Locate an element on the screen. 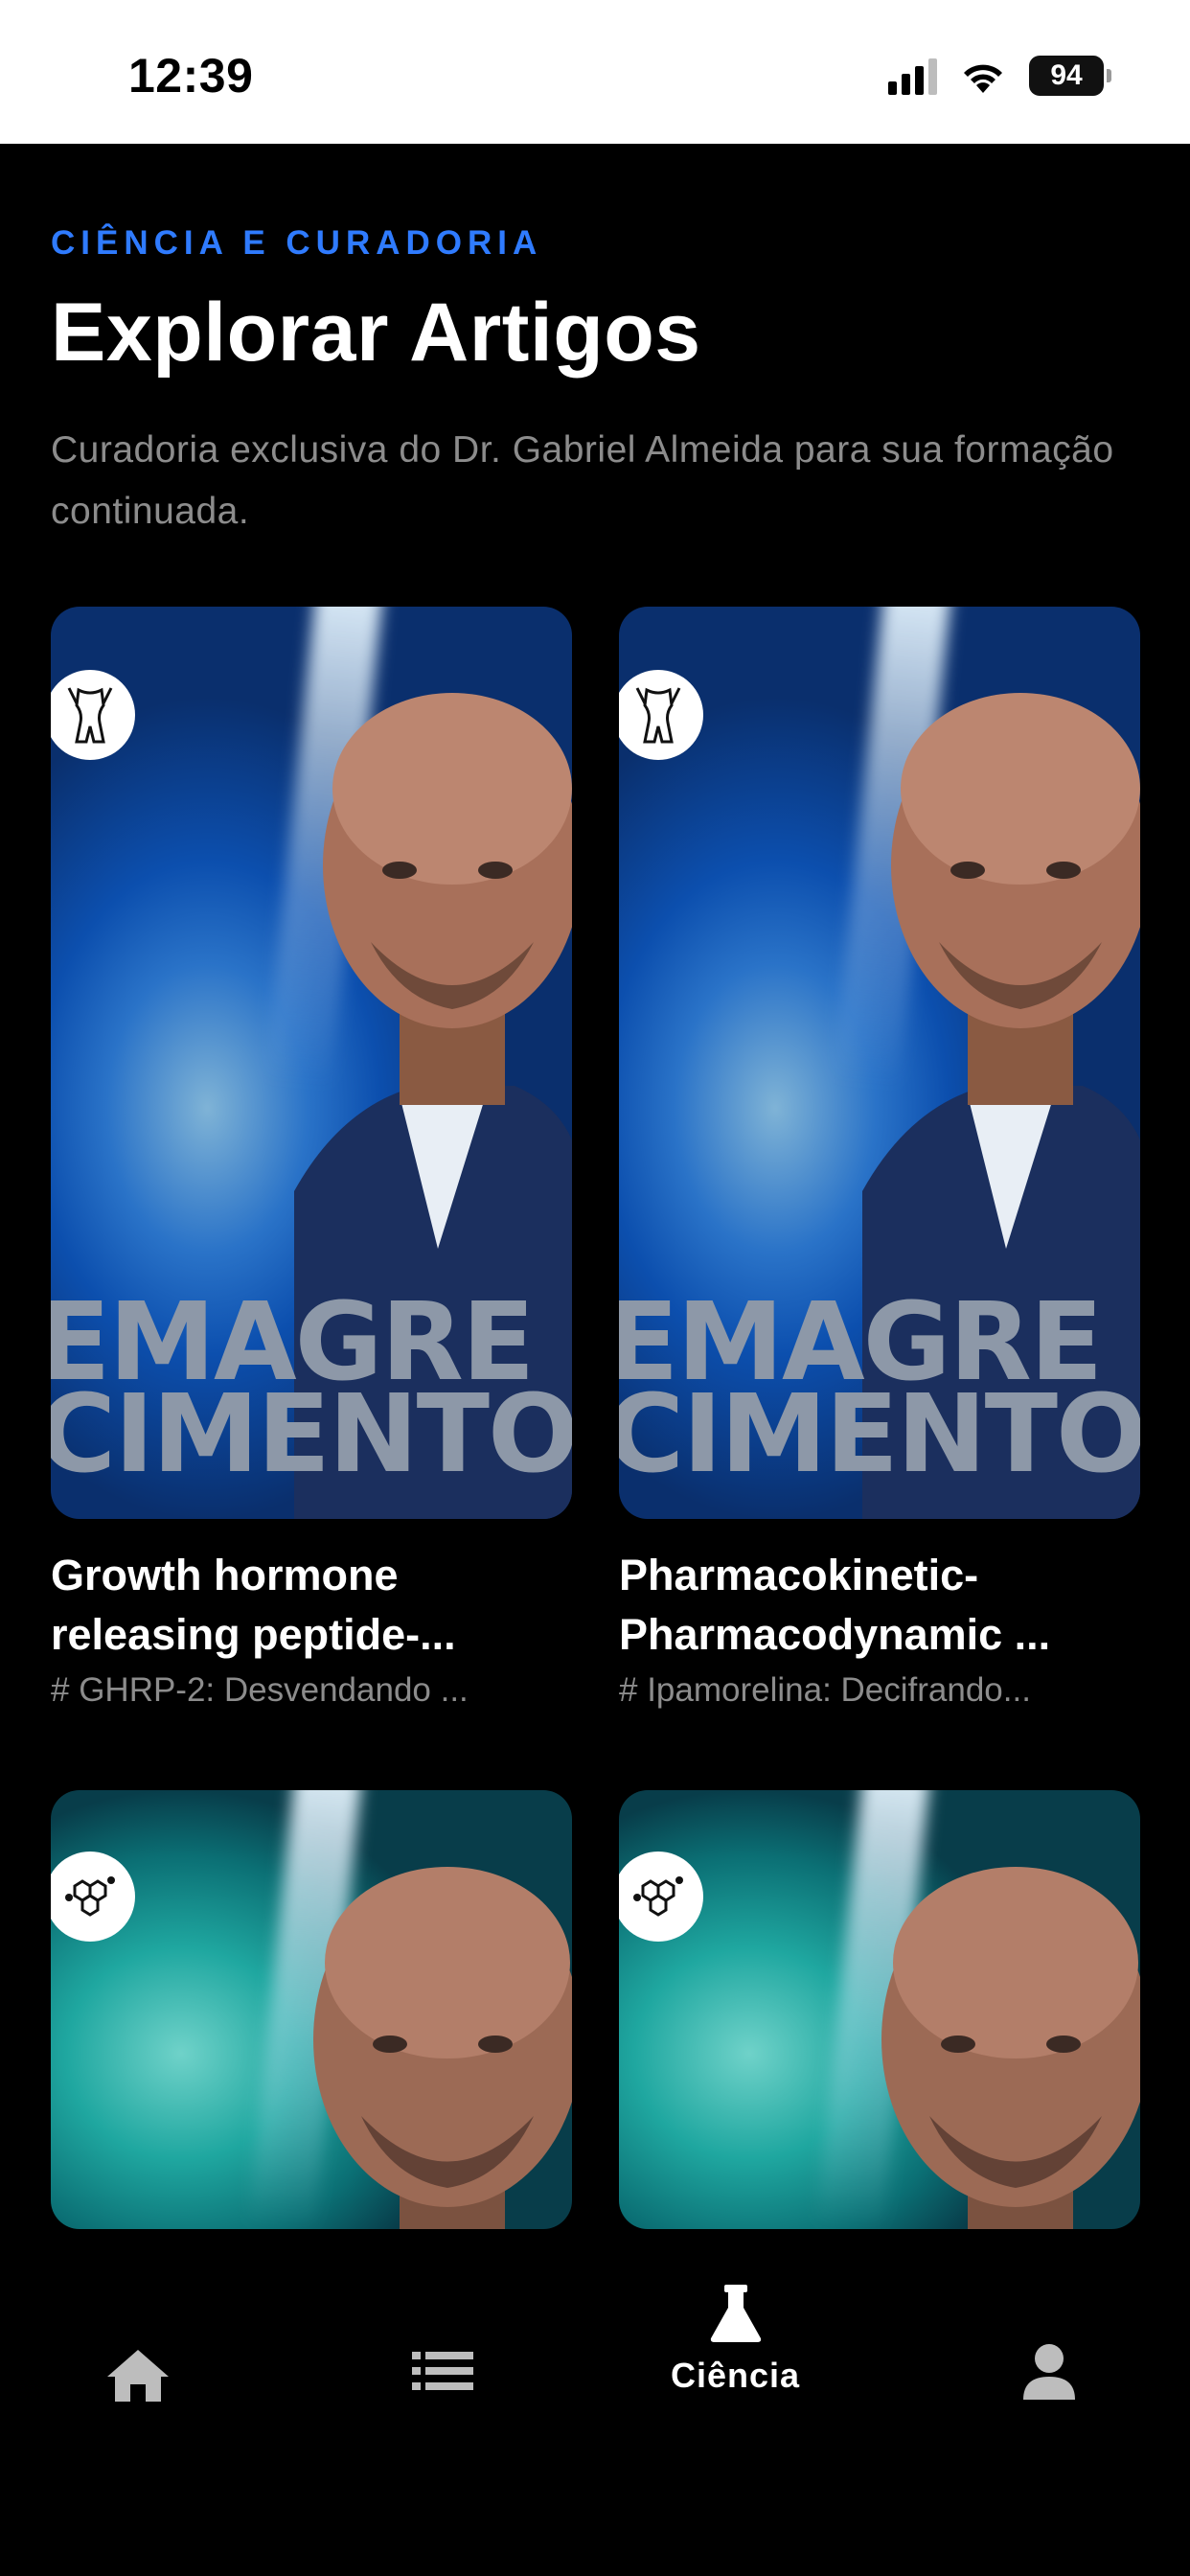 This screenshot has height=2576, width=1190. section-eyebrow: CIÊNCIA E CURADORIA is located at coordinates (297, 243).